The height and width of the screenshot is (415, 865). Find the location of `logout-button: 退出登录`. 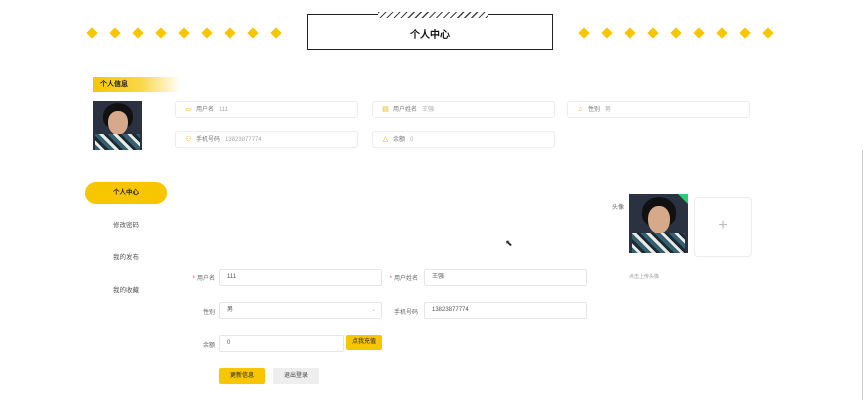

logout-button: 退出登录 is located at coordinates (296, 376).